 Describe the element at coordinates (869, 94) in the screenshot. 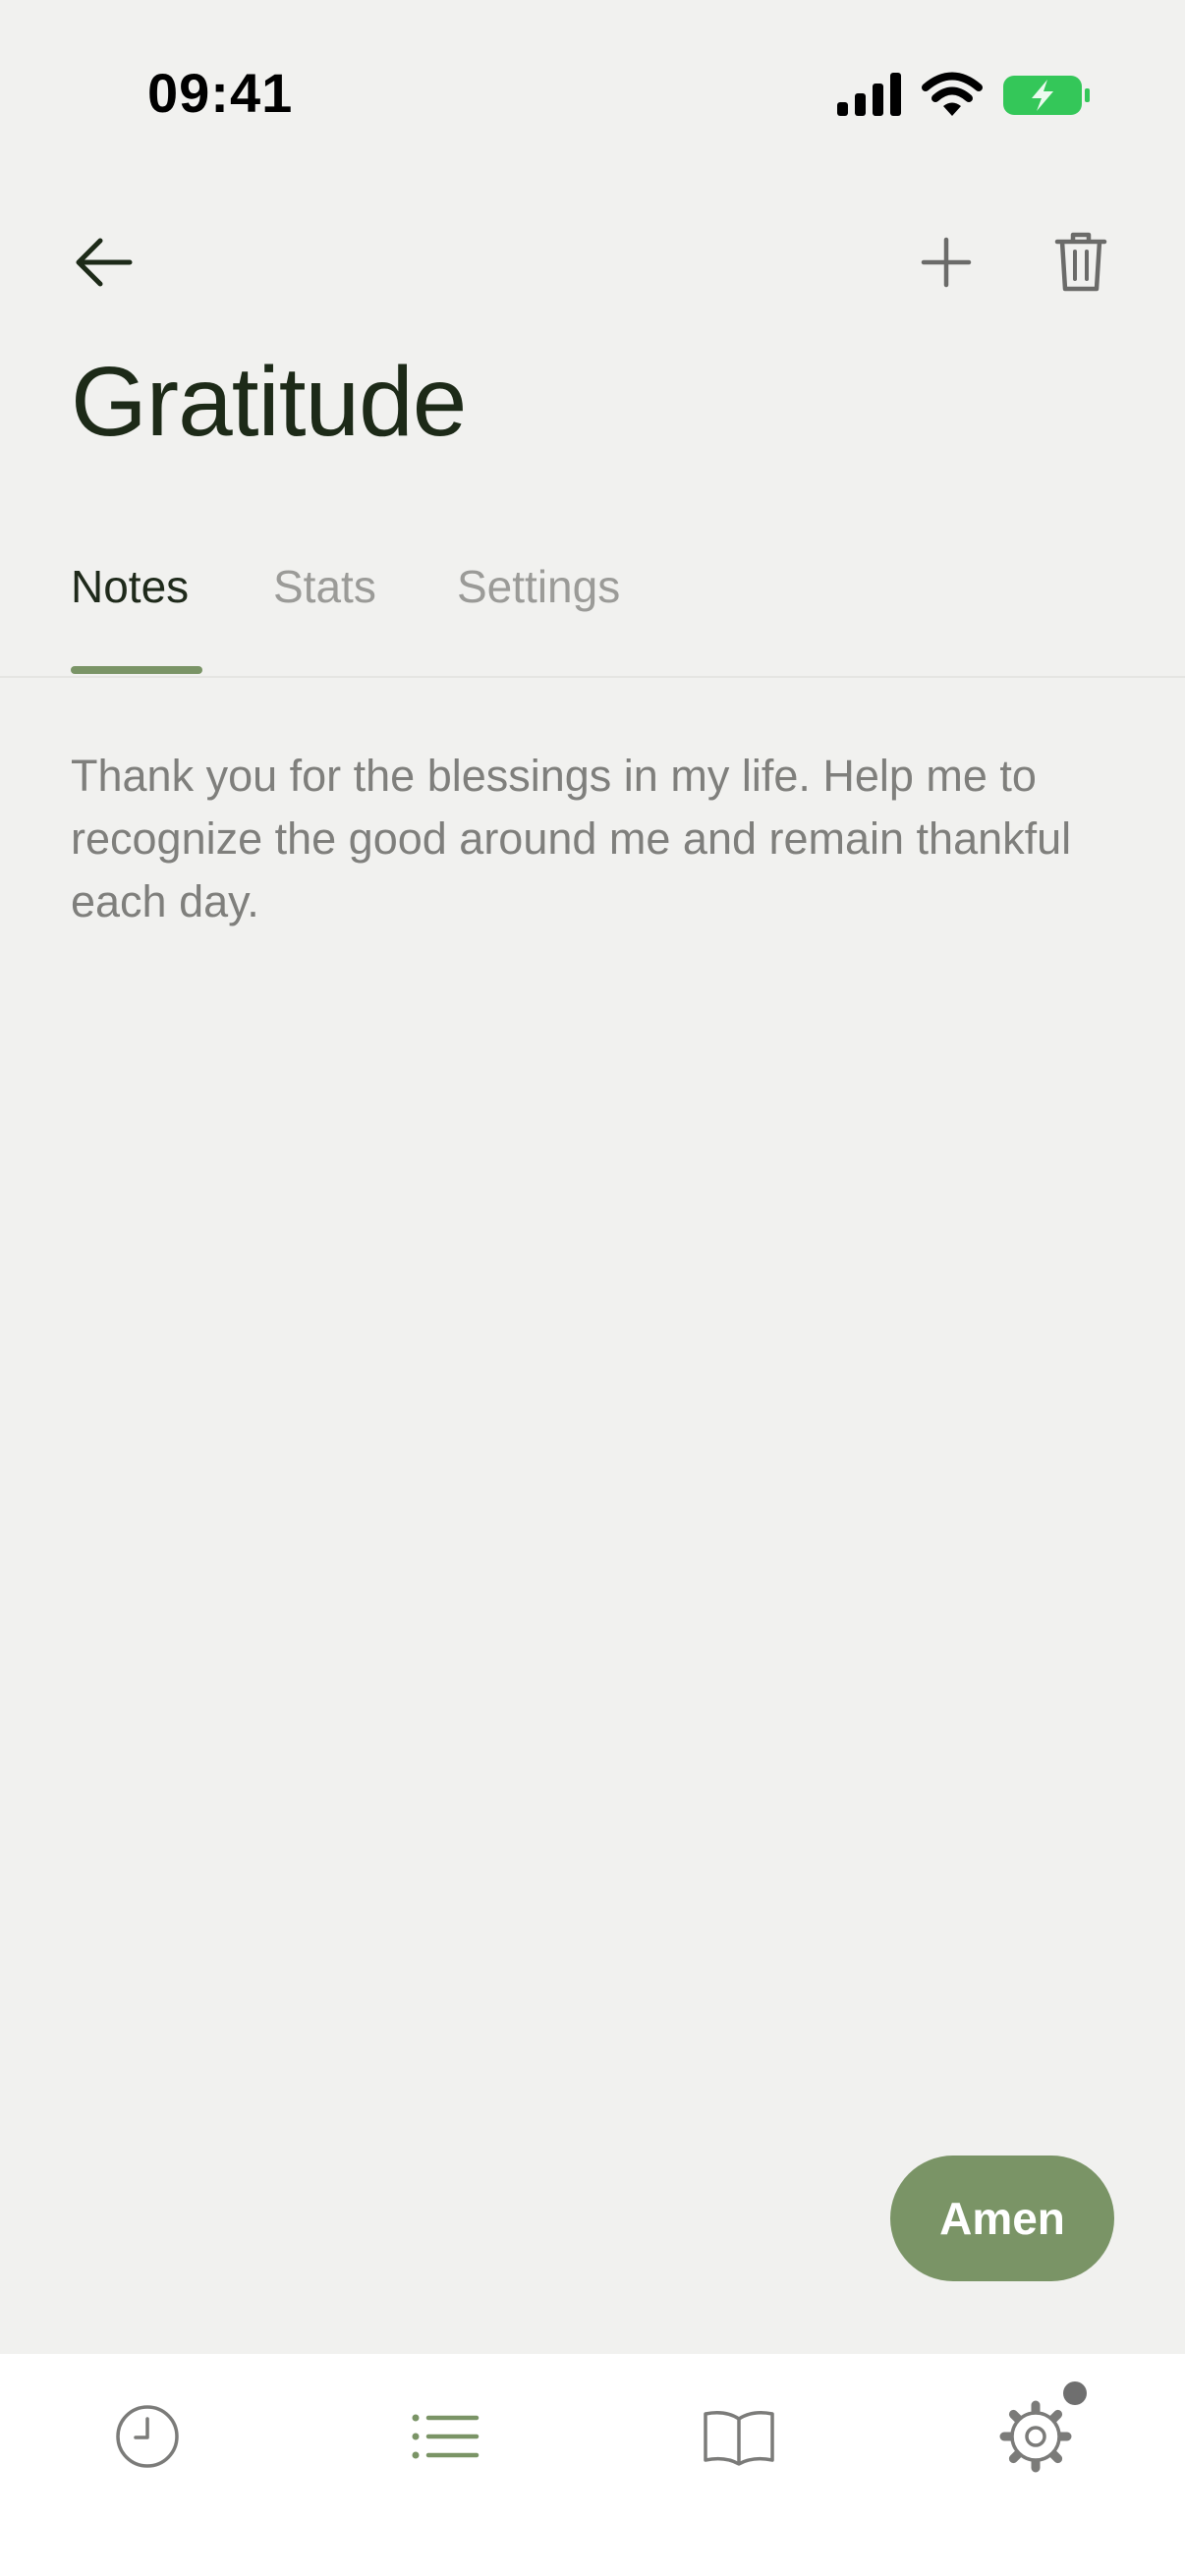

I see `cellular-signal-icon` at that location.